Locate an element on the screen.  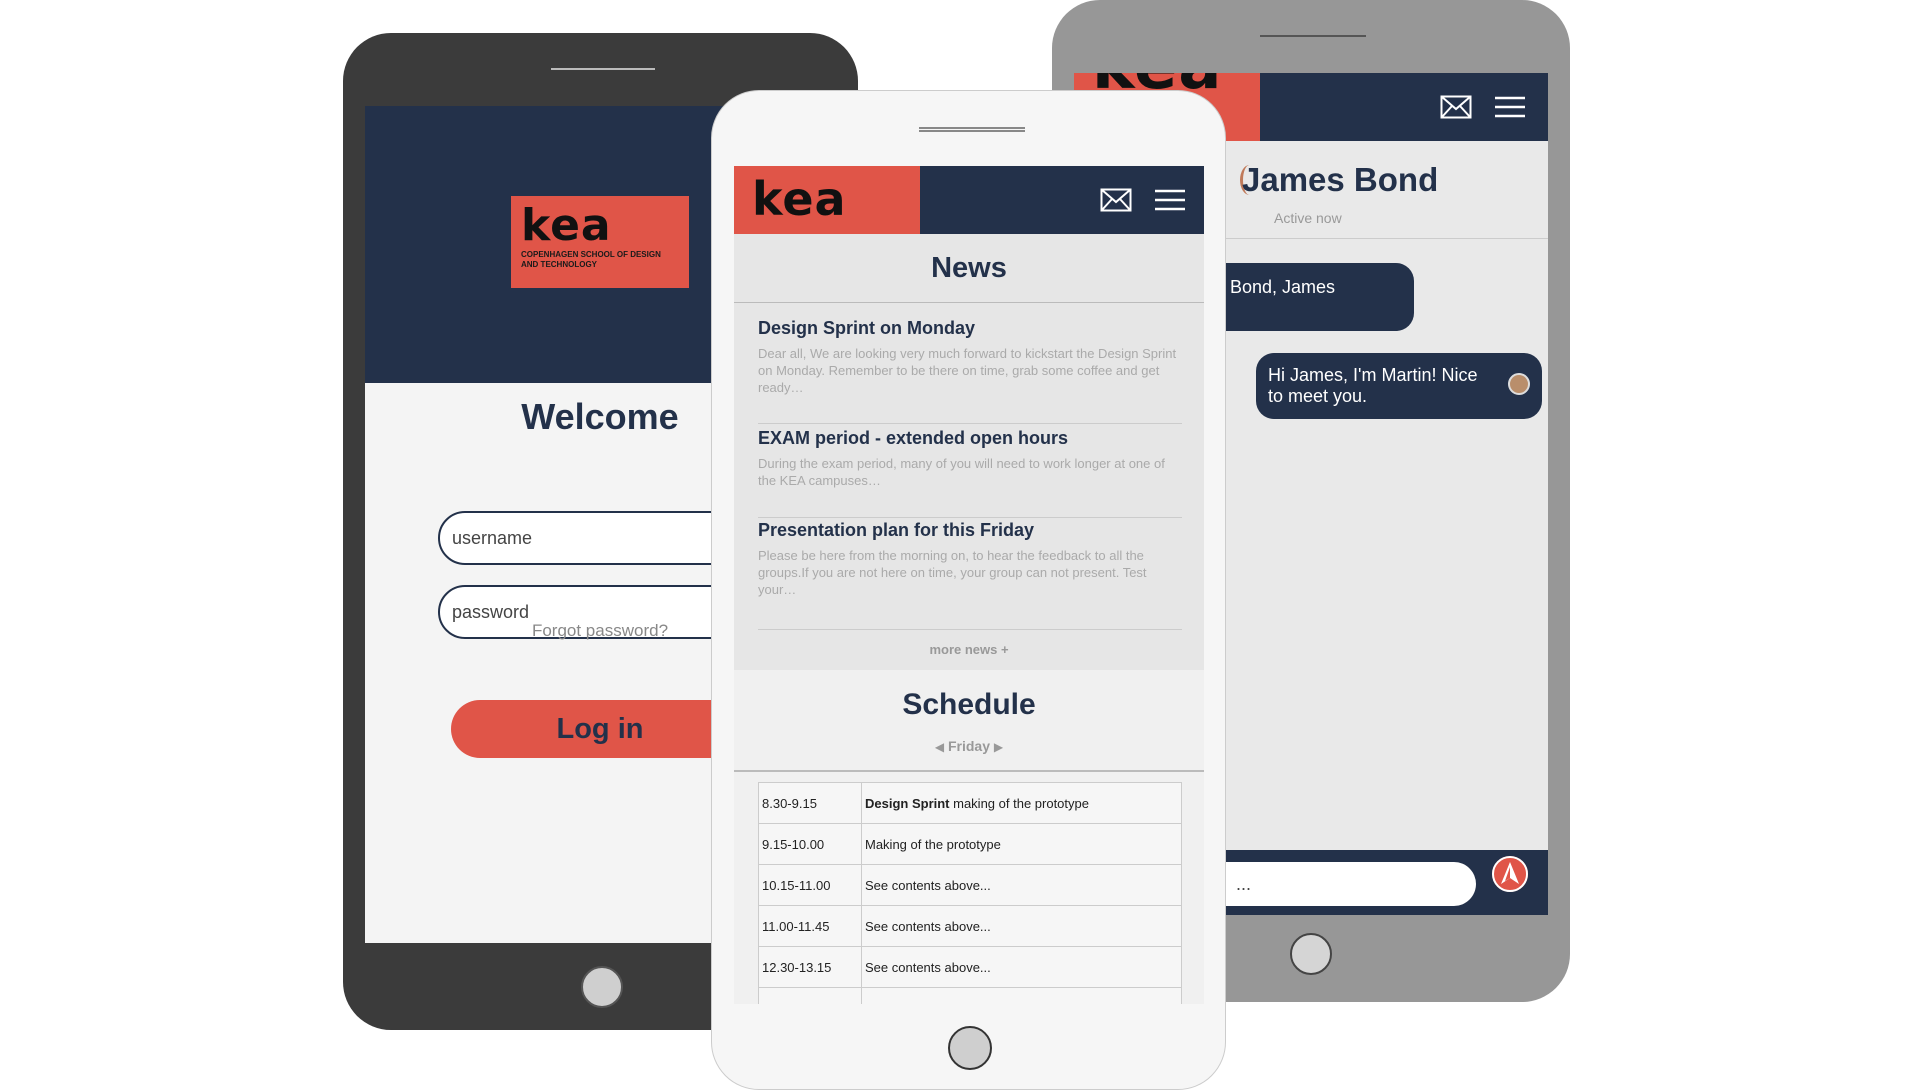
schedule-activity: Design Sprint making of the prototype is located at coordinates (1021, 803).